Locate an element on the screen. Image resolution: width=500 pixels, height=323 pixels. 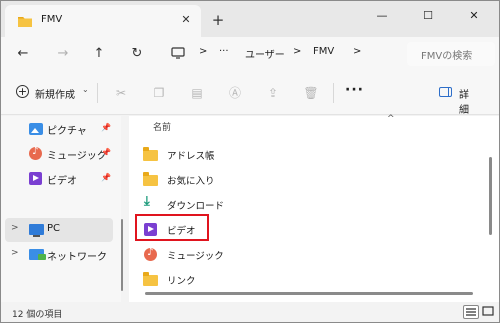
breadcrumb-users: ユーザー is located at coordinates (265, 53).